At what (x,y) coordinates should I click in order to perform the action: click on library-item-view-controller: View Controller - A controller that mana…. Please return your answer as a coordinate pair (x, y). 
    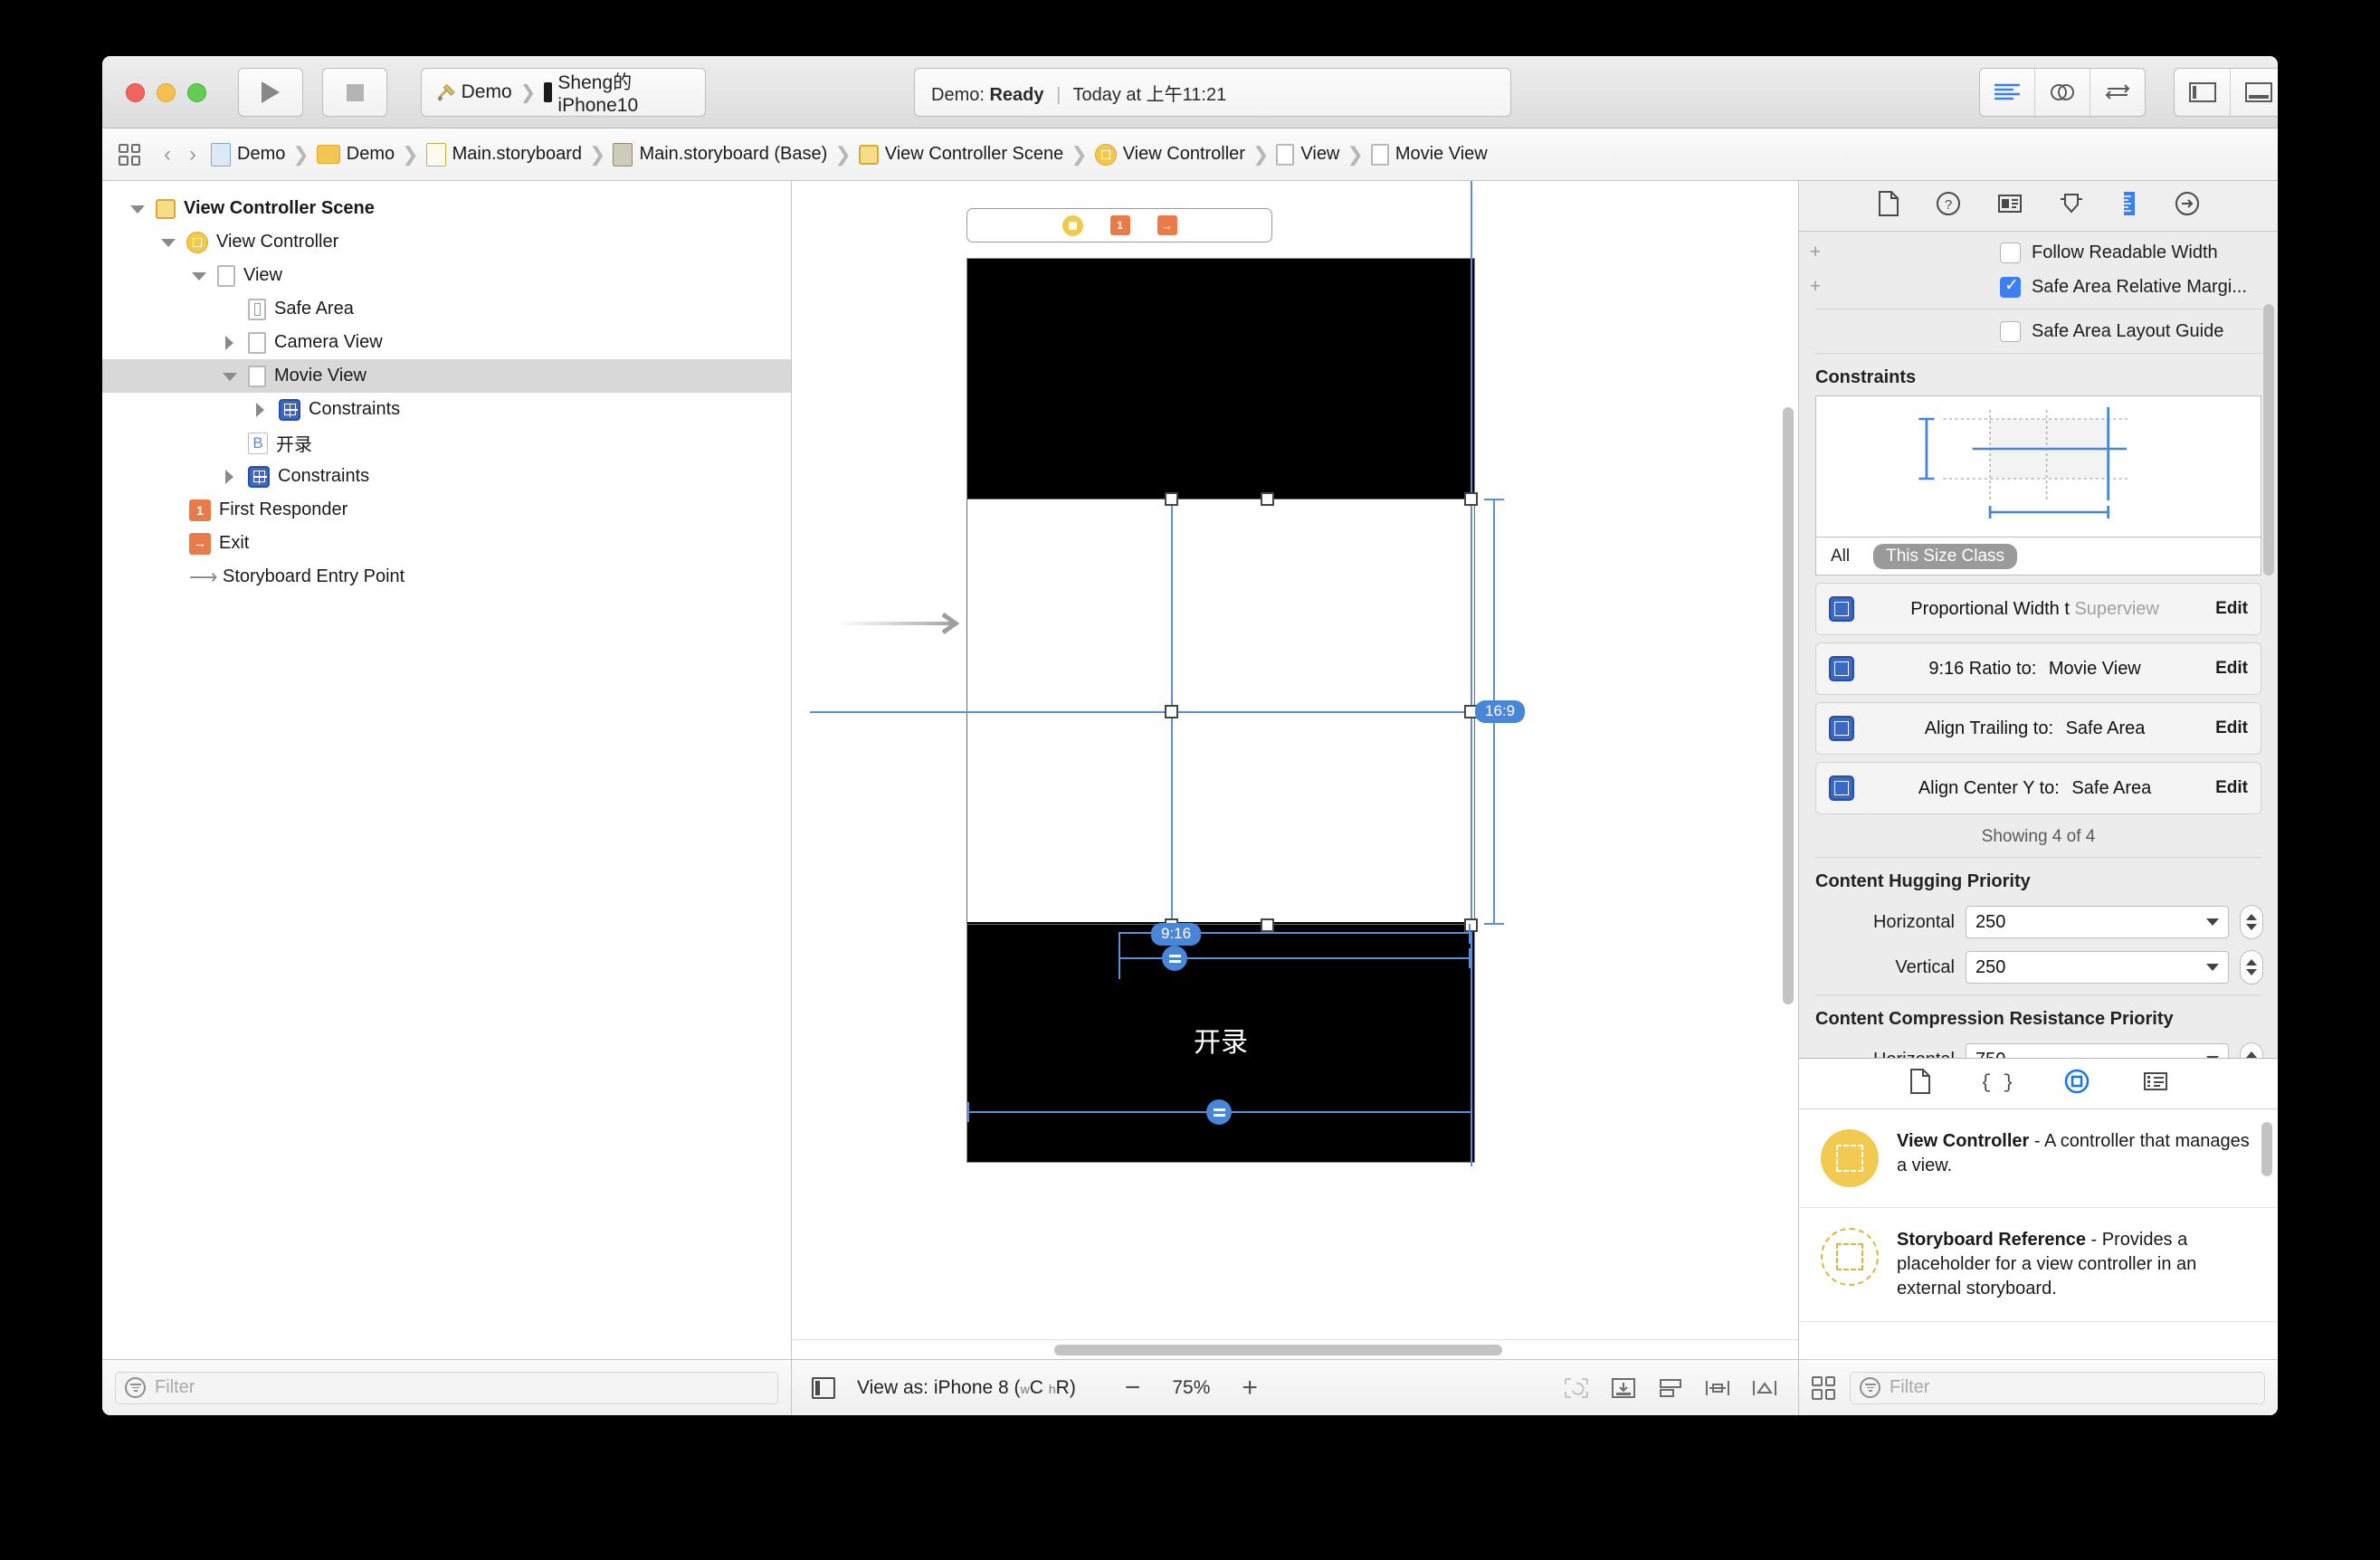
    Looking at the image, I should click on (2038, 1159).